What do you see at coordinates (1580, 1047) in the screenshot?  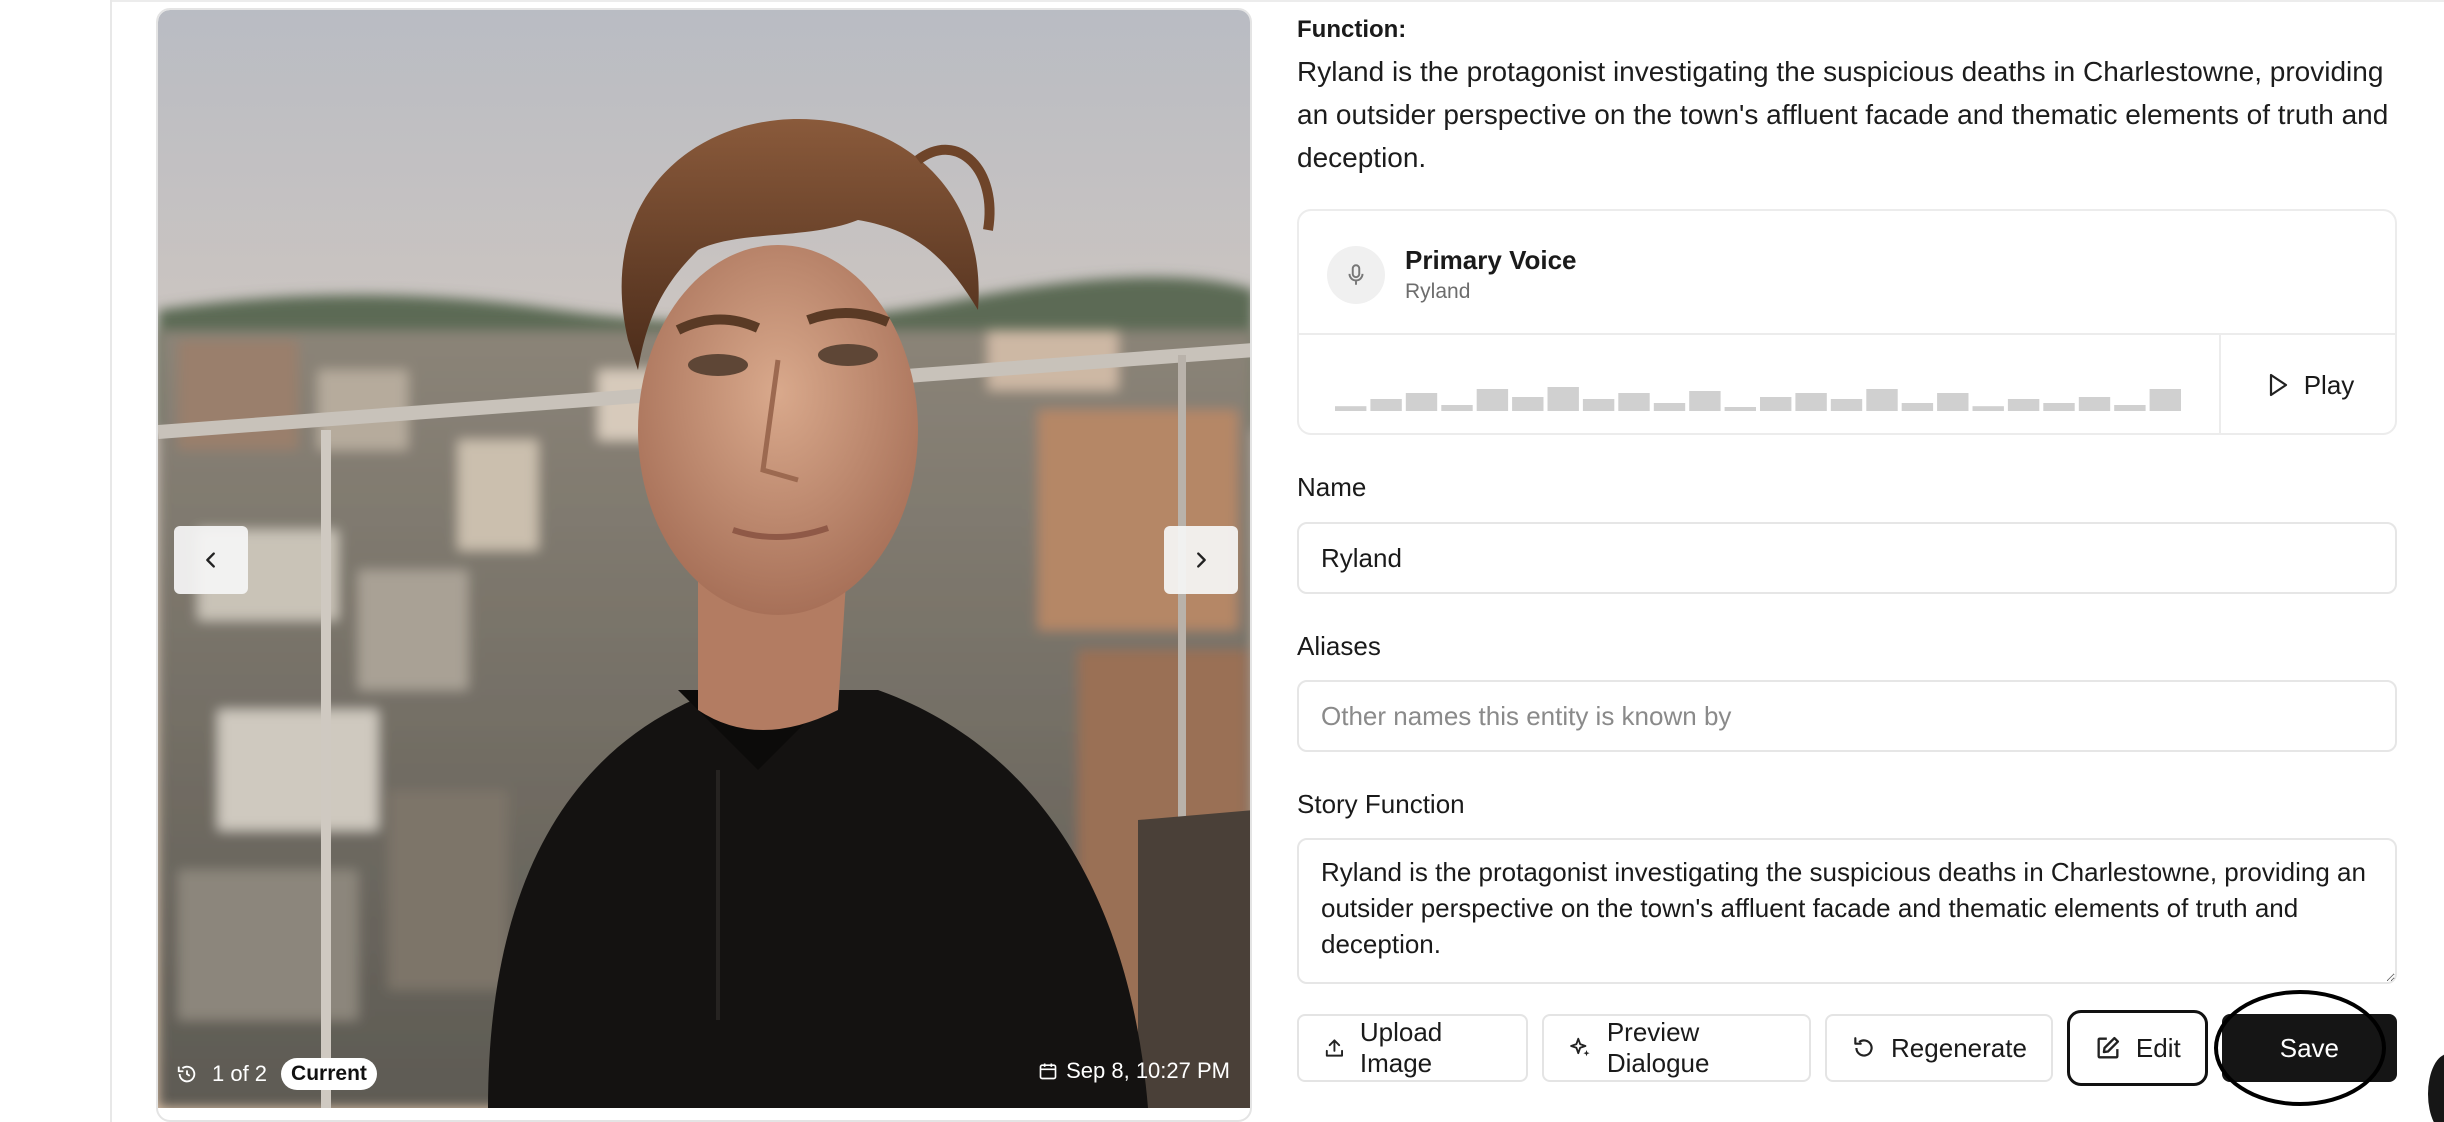 I see `sparkles-icon` at bounding box center [1580, 1047].